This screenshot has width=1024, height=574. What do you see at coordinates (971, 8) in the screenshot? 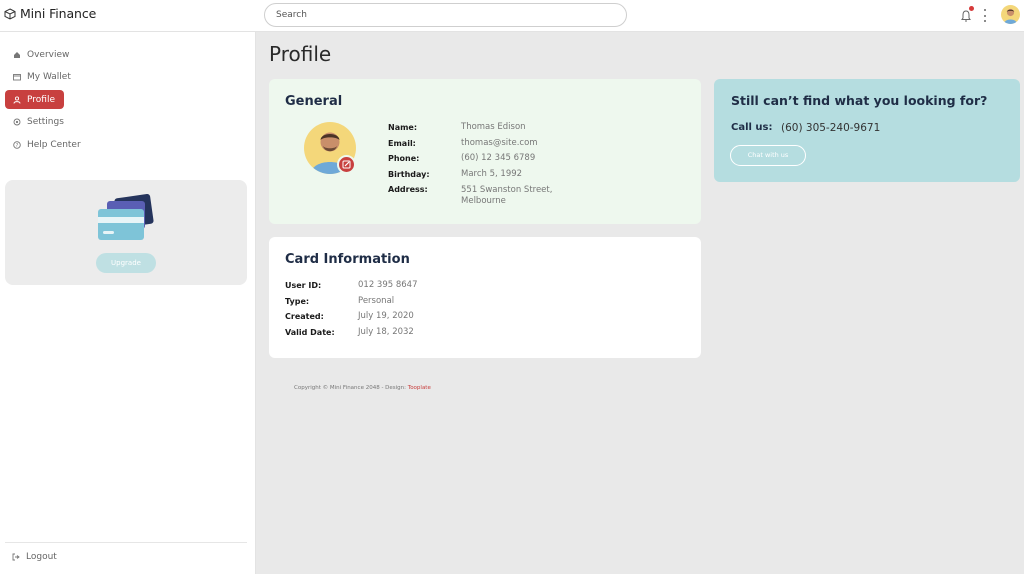
I see `notification-dot` at bounding box center [971, 8].